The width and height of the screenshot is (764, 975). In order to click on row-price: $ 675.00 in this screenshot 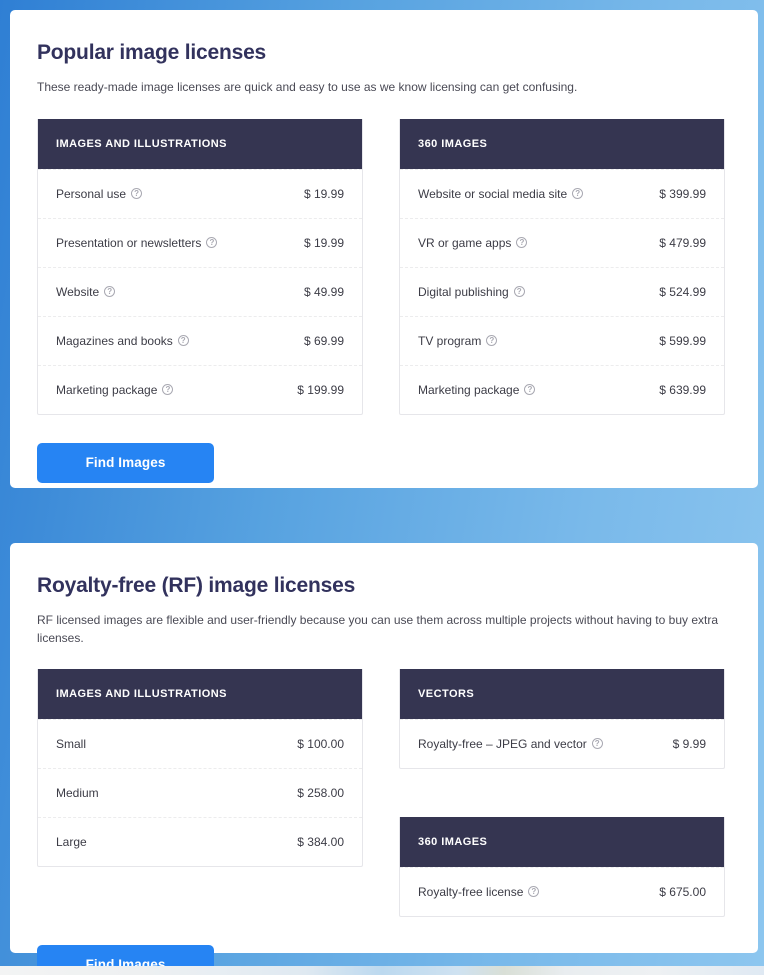, I will do `click(682, 891)`.